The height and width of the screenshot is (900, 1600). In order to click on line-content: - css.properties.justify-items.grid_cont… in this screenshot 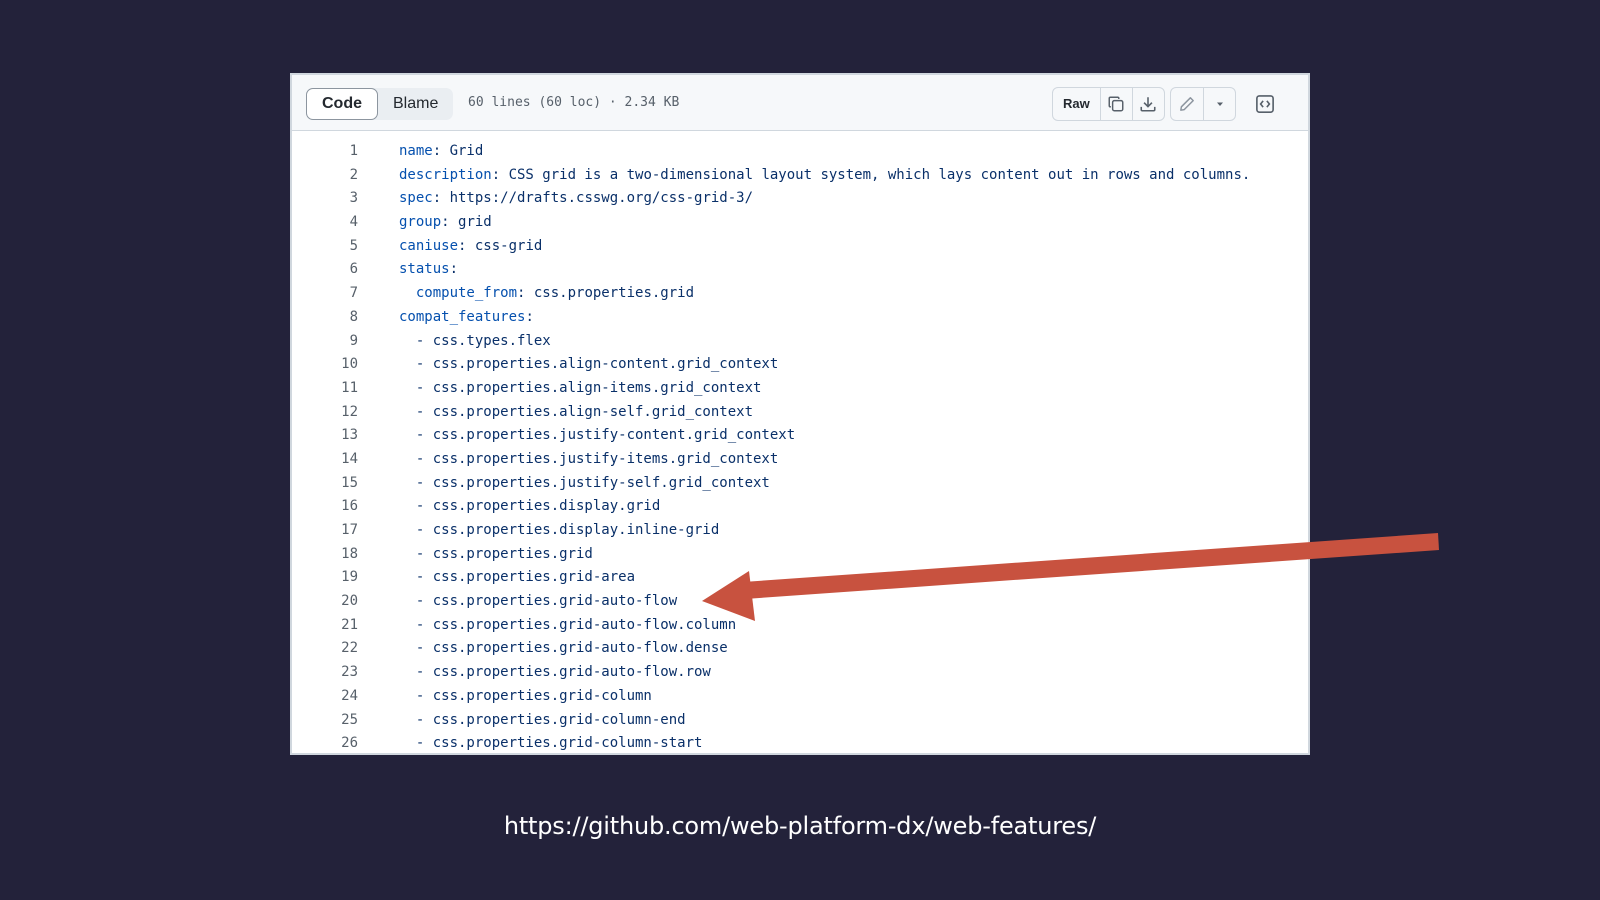, I will do `click(588, 460)`.